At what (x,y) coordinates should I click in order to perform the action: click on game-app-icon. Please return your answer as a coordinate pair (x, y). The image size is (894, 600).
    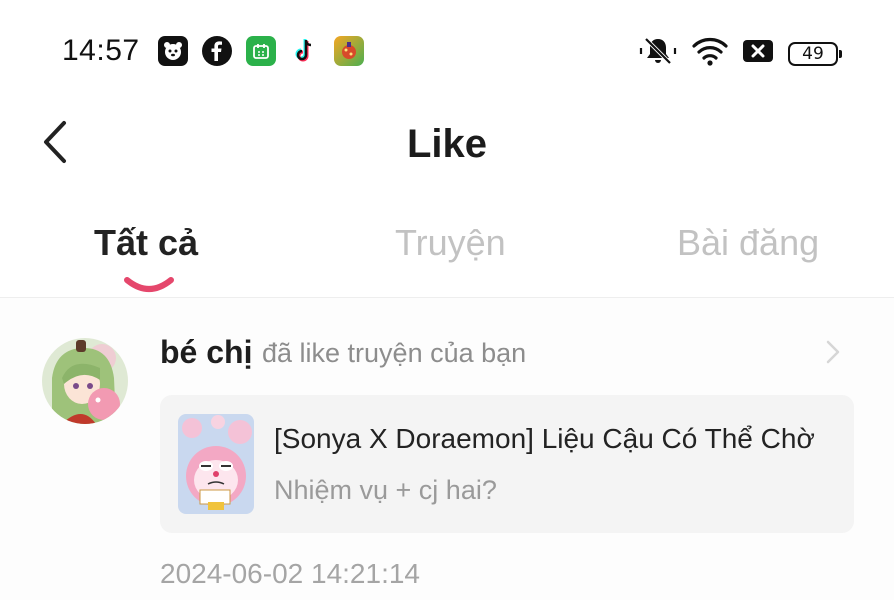
    Looking at the image, I should click on (349, 51).